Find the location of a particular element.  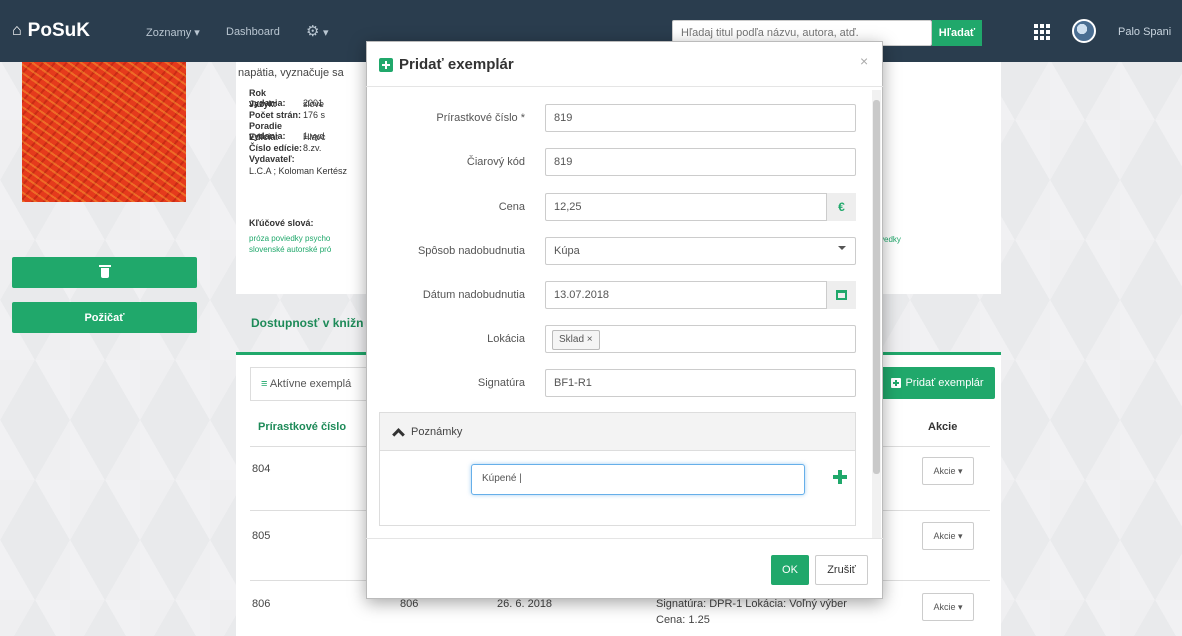

search-button: Hľadať is located at coordinates (957, 33).